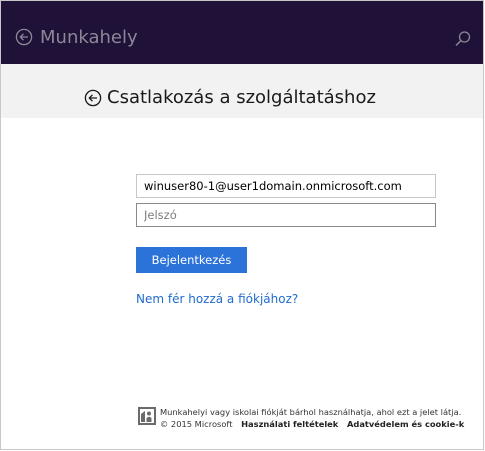 The height and width of the screenshot is (451, 485). What do you see at coordinates (286, 186) in the screenshot?
I see `email-field` at bounding box center [286, 186].